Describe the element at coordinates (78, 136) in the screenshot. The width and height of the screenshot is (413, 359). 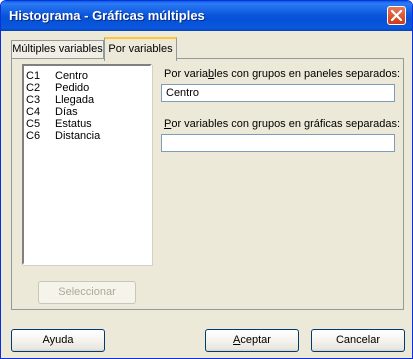
I see `column-name: Distancia` at that location.